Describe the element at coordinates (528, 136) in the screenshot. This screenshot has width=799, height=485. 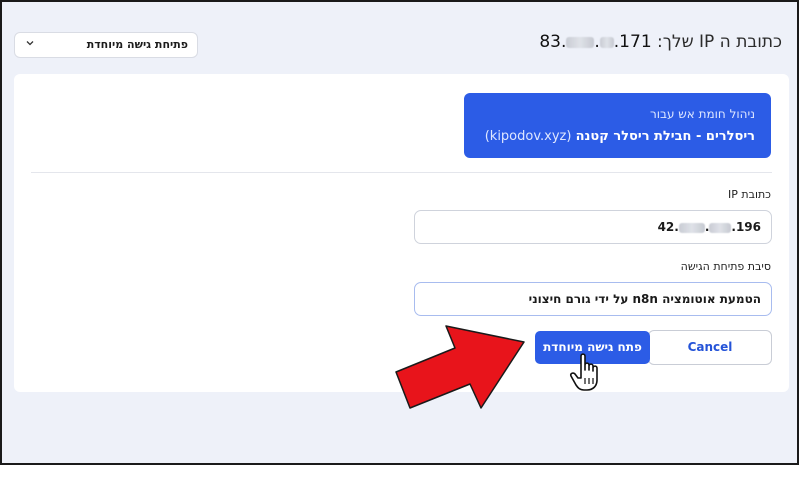
I see `account-domain: (kipodov.xyz)` at that location.